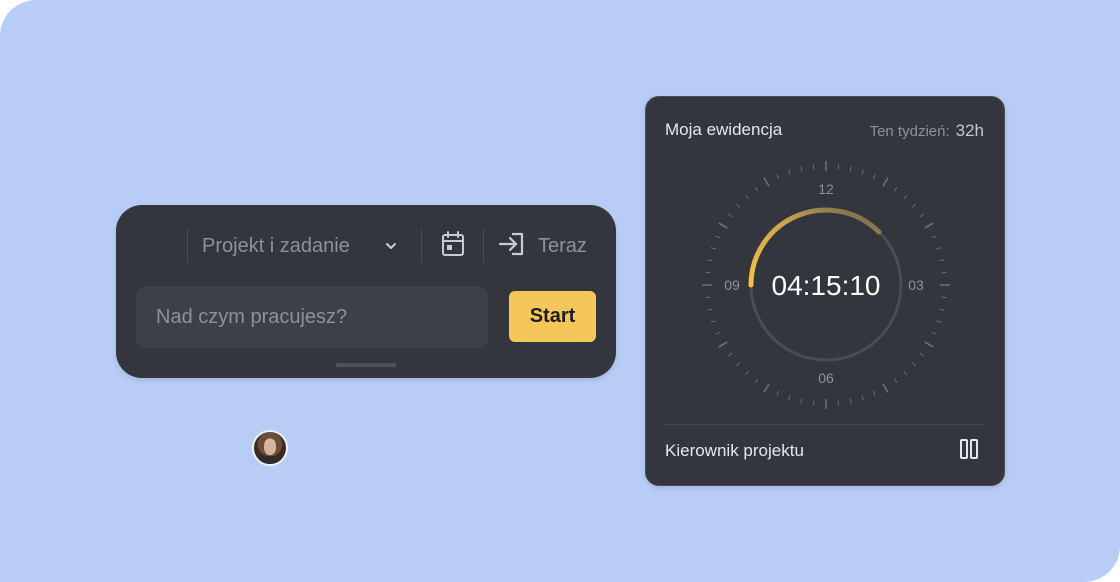  Describe the element at coordinates (562, 245) in the screenshot. I see `now-label: Teraz` at that location.